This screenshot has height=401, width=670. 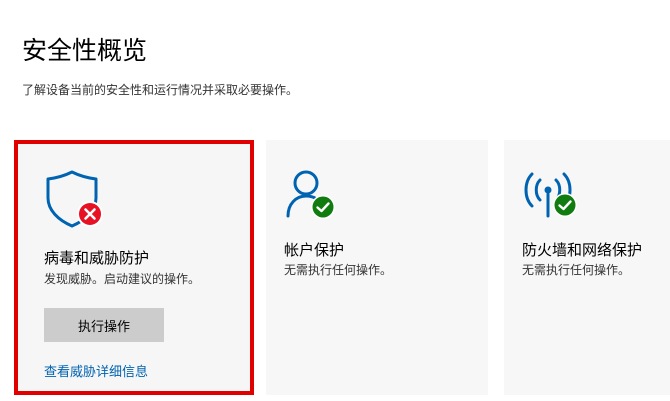 What do you see at coordinates (85, 50) in the screenshot?
I see `page-title: 安全性概览` at bounding box center [85, 50].